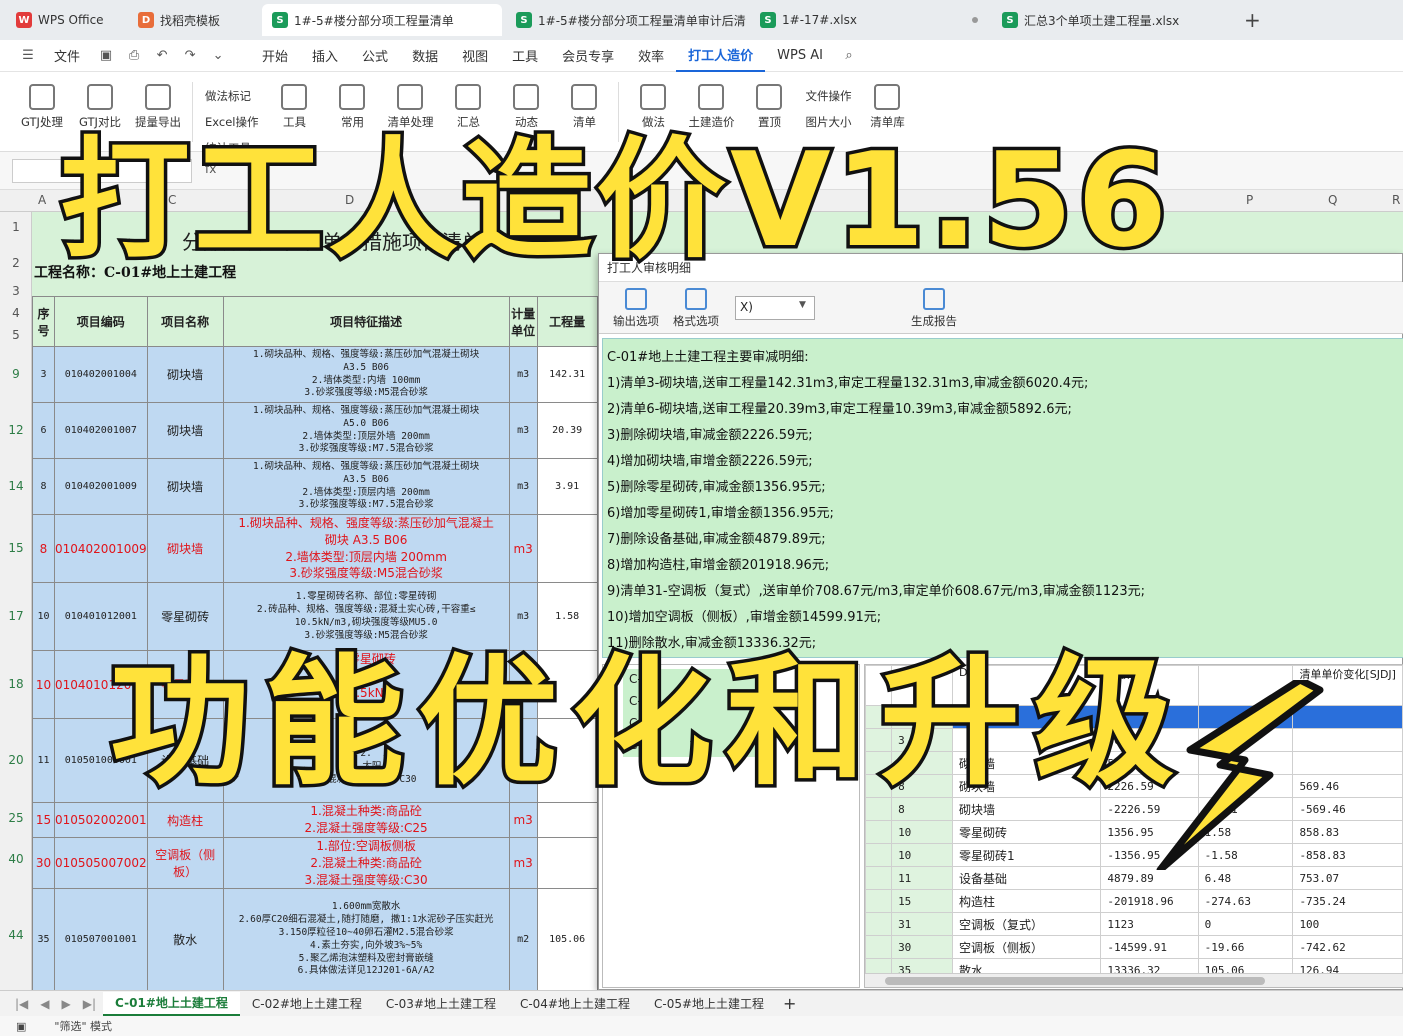 This screenshot has width=1403, height=1036. Describe the element at coordinates (567, 486) in the screenshot. I see `cell-qty: 3.91` at that location.